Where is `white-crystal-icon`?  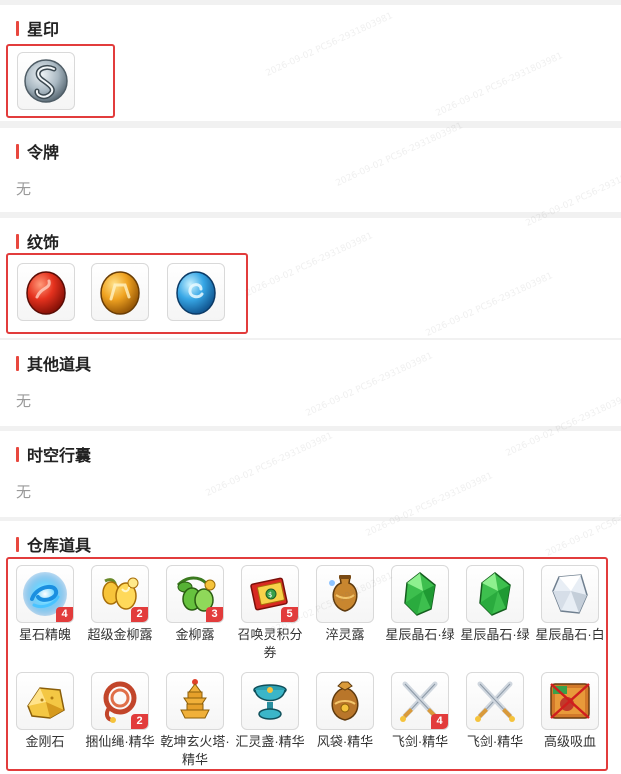
white-crystal-icon is located at coordinates (570, 594).